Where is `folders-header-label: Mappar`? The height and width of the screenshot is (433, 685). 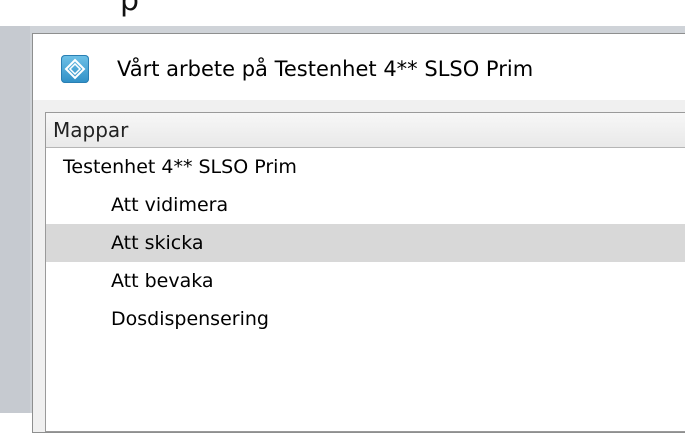
folders-header-label: Mappar is located at coordinates (91, 130).